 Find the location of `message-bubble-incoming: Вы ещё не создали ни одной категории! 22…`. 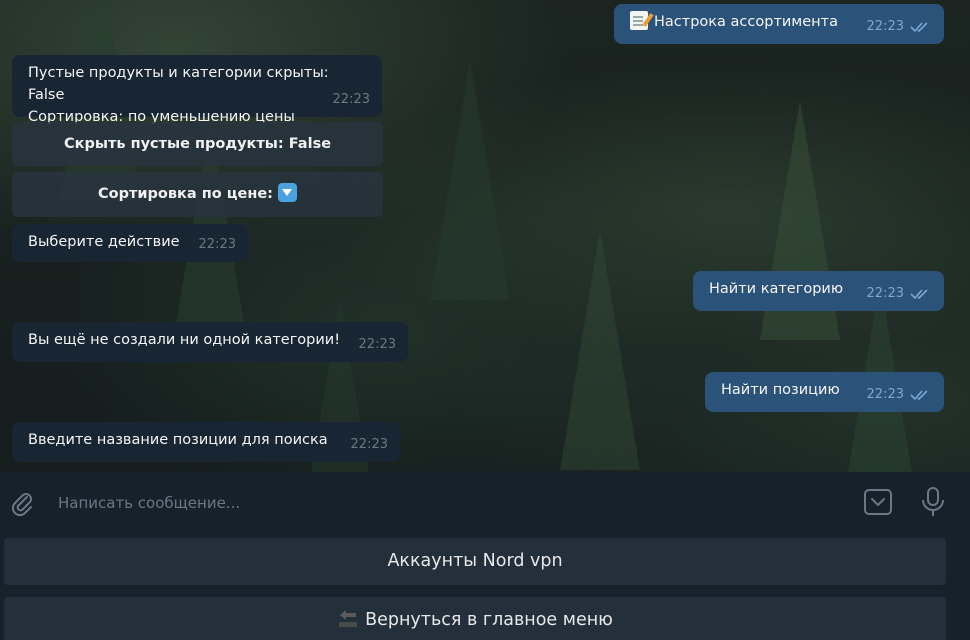

message-bubble-incoming: Вы ещё не создали ни одной категории! 22… is located at coordinates (210, 342).